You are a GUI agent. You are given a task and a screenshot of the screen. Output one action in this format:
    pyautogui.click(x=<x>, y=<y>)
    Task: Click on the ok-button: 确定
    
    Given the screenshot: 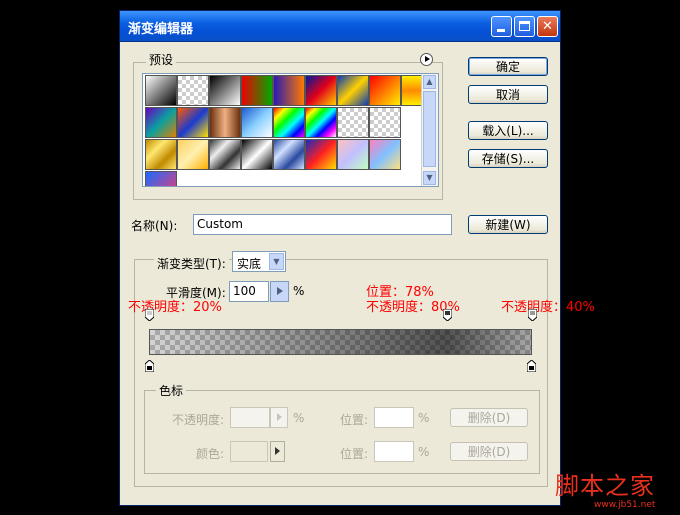 What is the action you would take?
    pyautogui.click(x=508, y=66)
    